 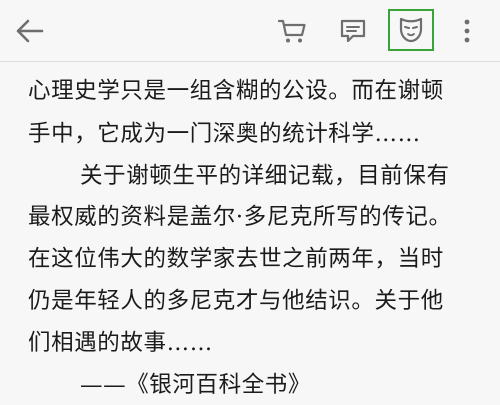 What do you see at coordinates (265, 176) in the screenshot?
I see `text-line: 关于谢顿生平的详细记载，目前保有` at bounding box center [265, 176].